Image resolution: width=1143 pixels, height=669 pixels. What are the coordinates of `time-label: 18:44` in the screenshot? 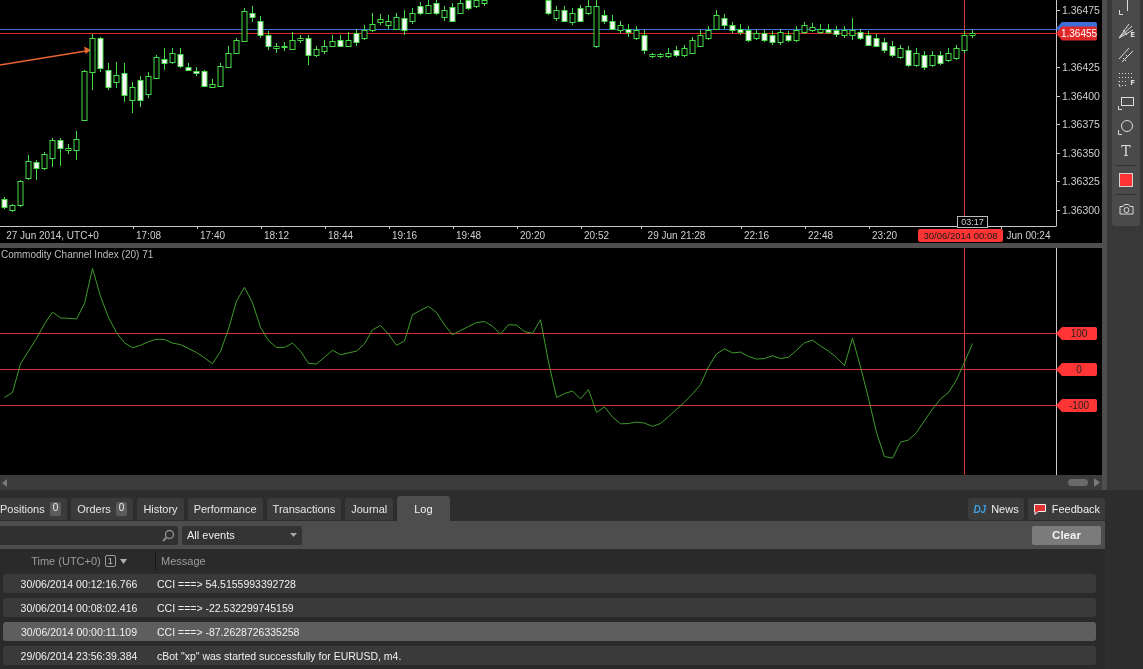 It's located at (340, 235).